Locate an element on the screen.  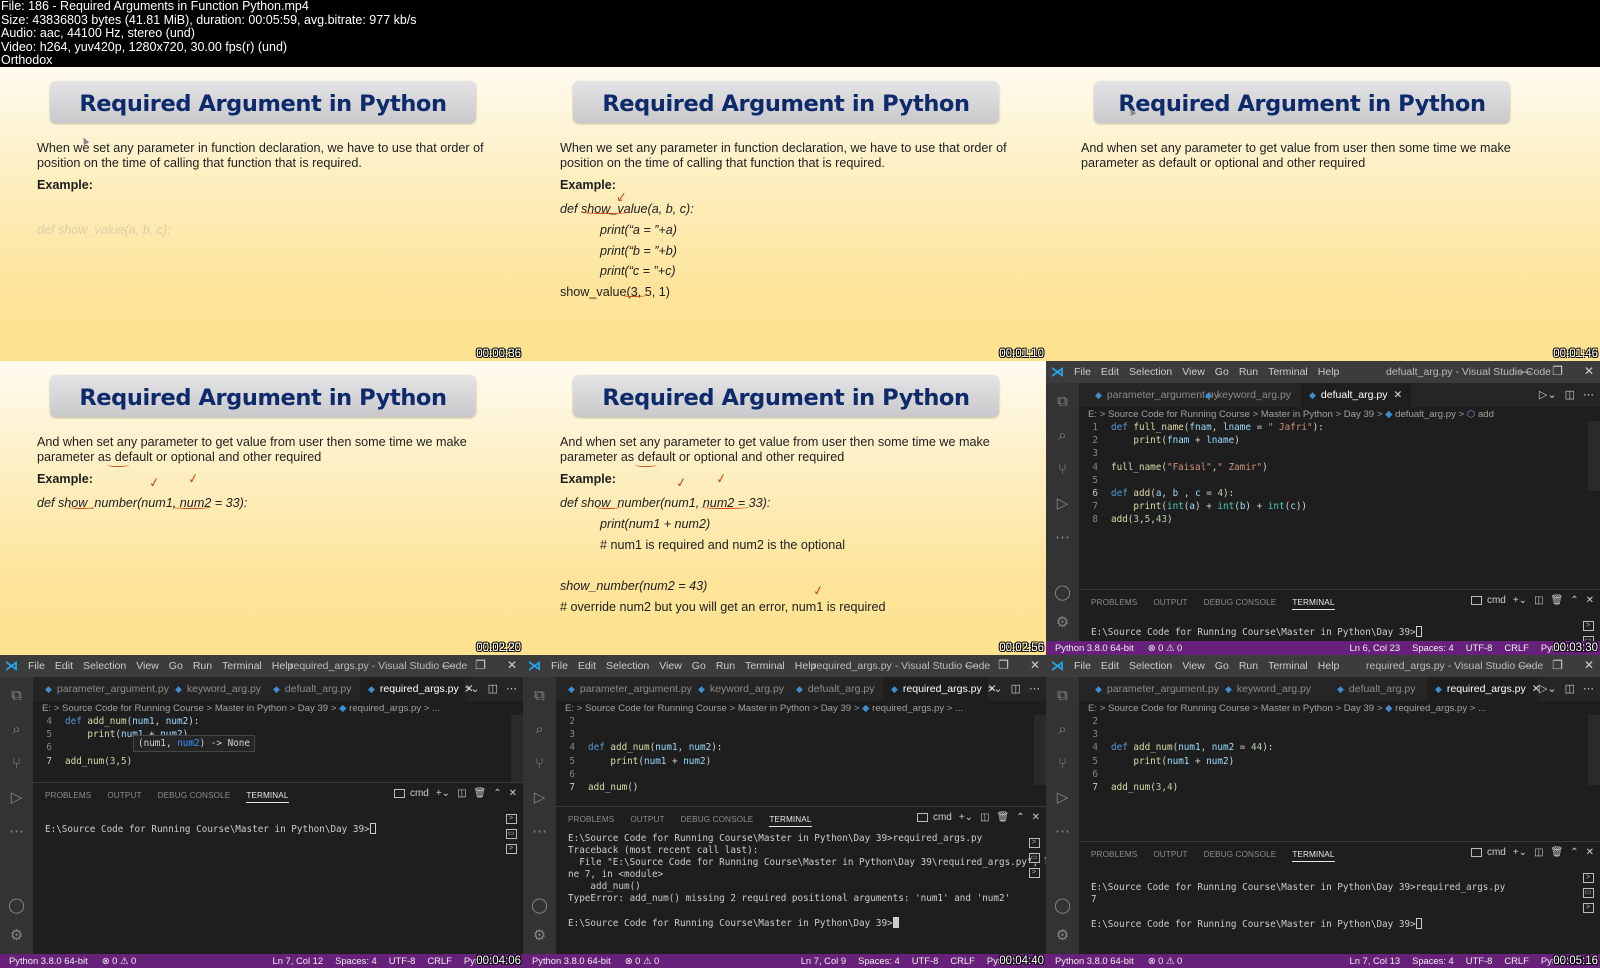
search-icon: ⌕ is located at coordinates (1062, 729).